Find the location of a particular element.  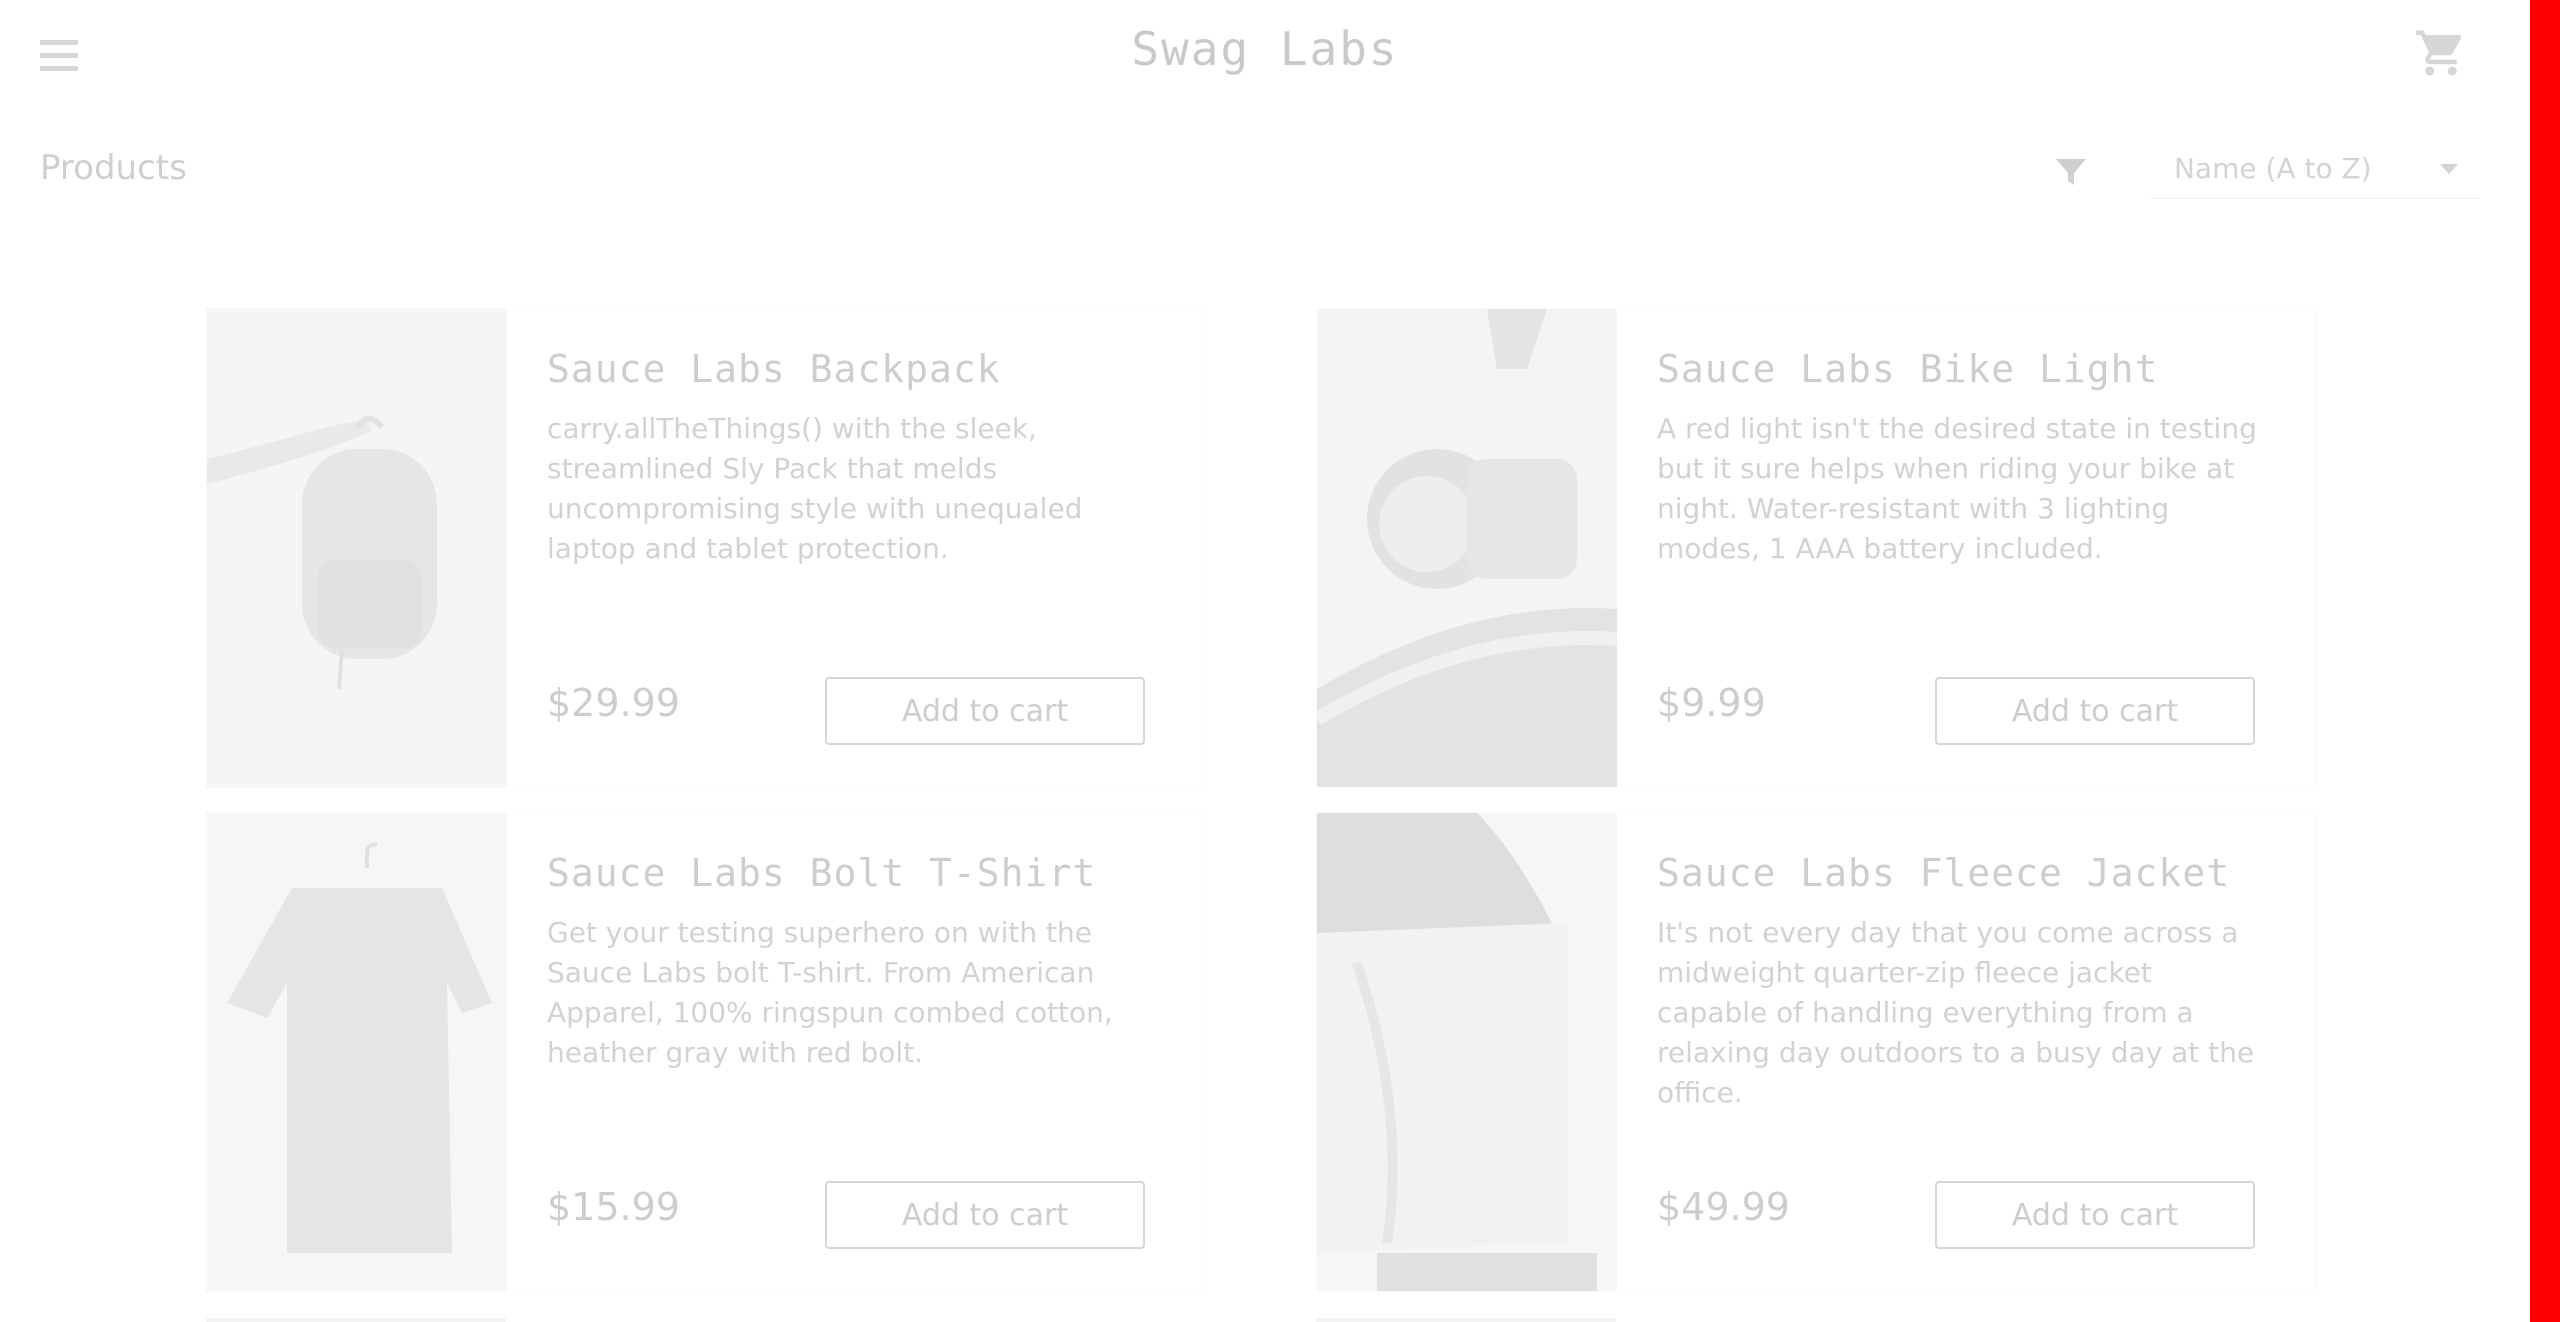

primary-header: Swag Labs is located at coordinates (1265, 56).